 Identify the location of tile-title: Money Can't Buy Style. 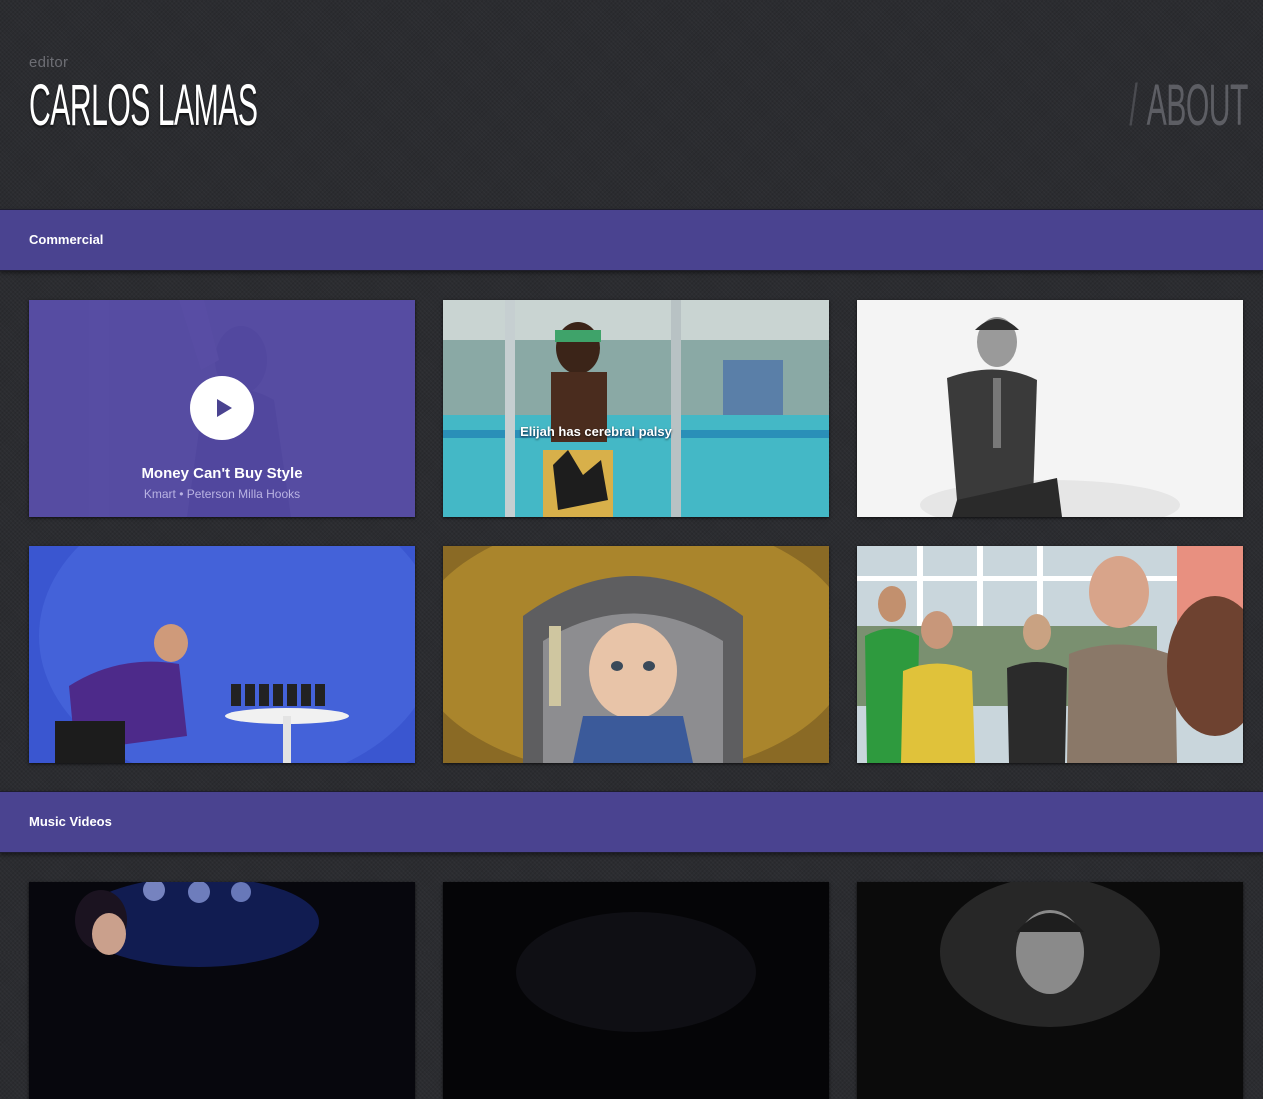
(222, 473).